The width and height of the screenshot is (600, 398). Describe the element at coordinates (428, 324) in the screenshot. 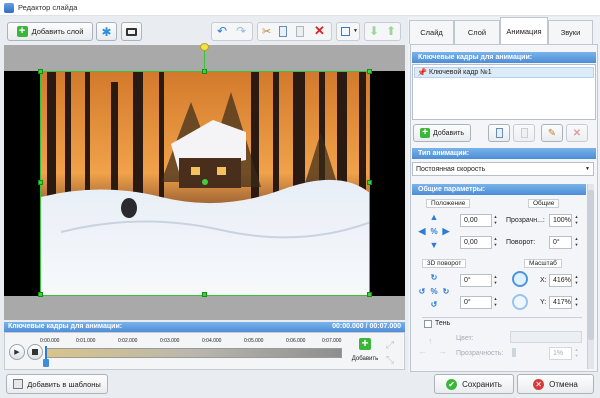

I see `shadow-checkbox` at that location.